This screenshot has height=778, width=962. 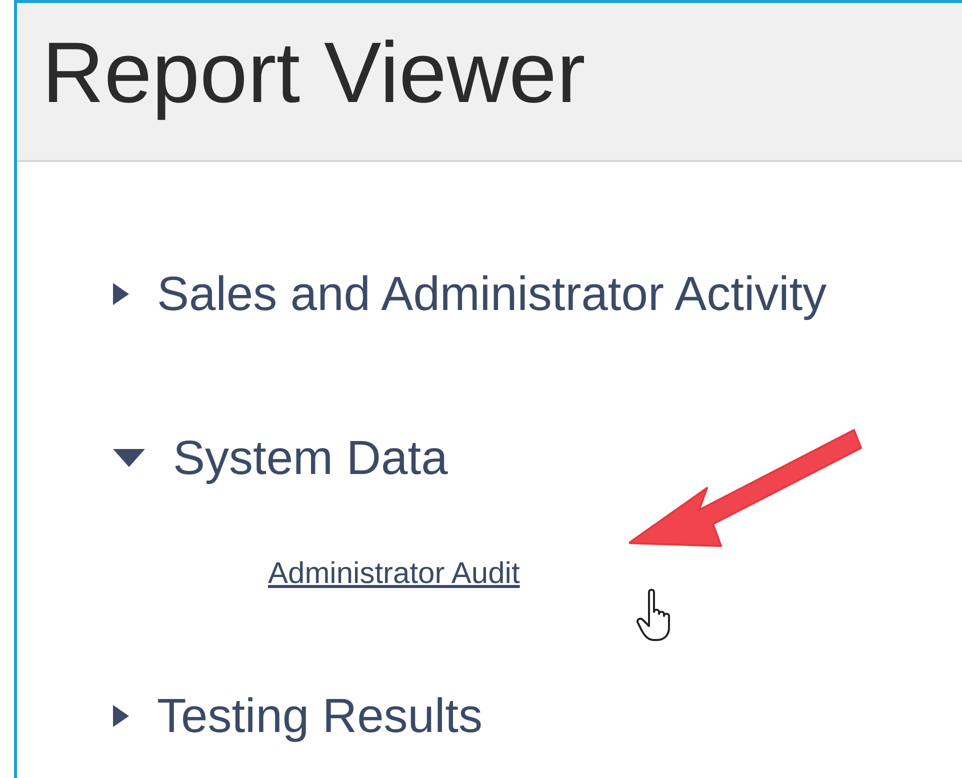 What do you see at coordinates (537, 458) in the screenshot?
I see `tree-item: System Data` at bounding box center [537, 458].